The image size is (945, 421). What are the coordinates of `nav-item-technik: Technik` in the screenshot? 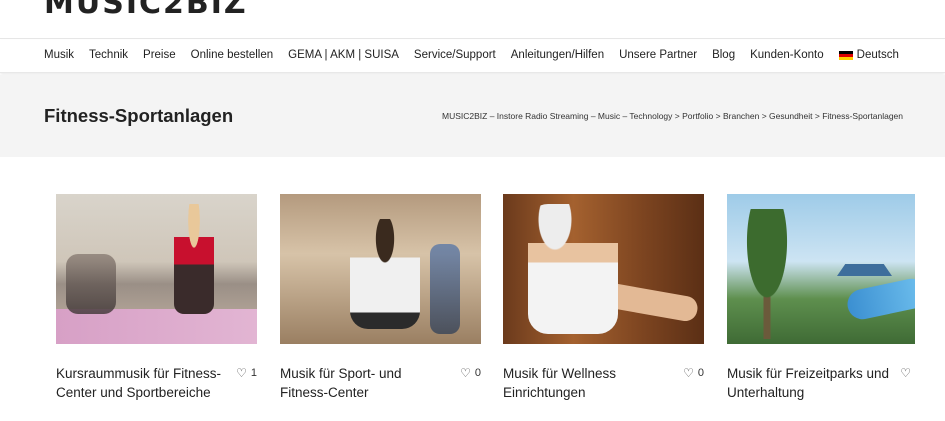 It's located at (108, 55).